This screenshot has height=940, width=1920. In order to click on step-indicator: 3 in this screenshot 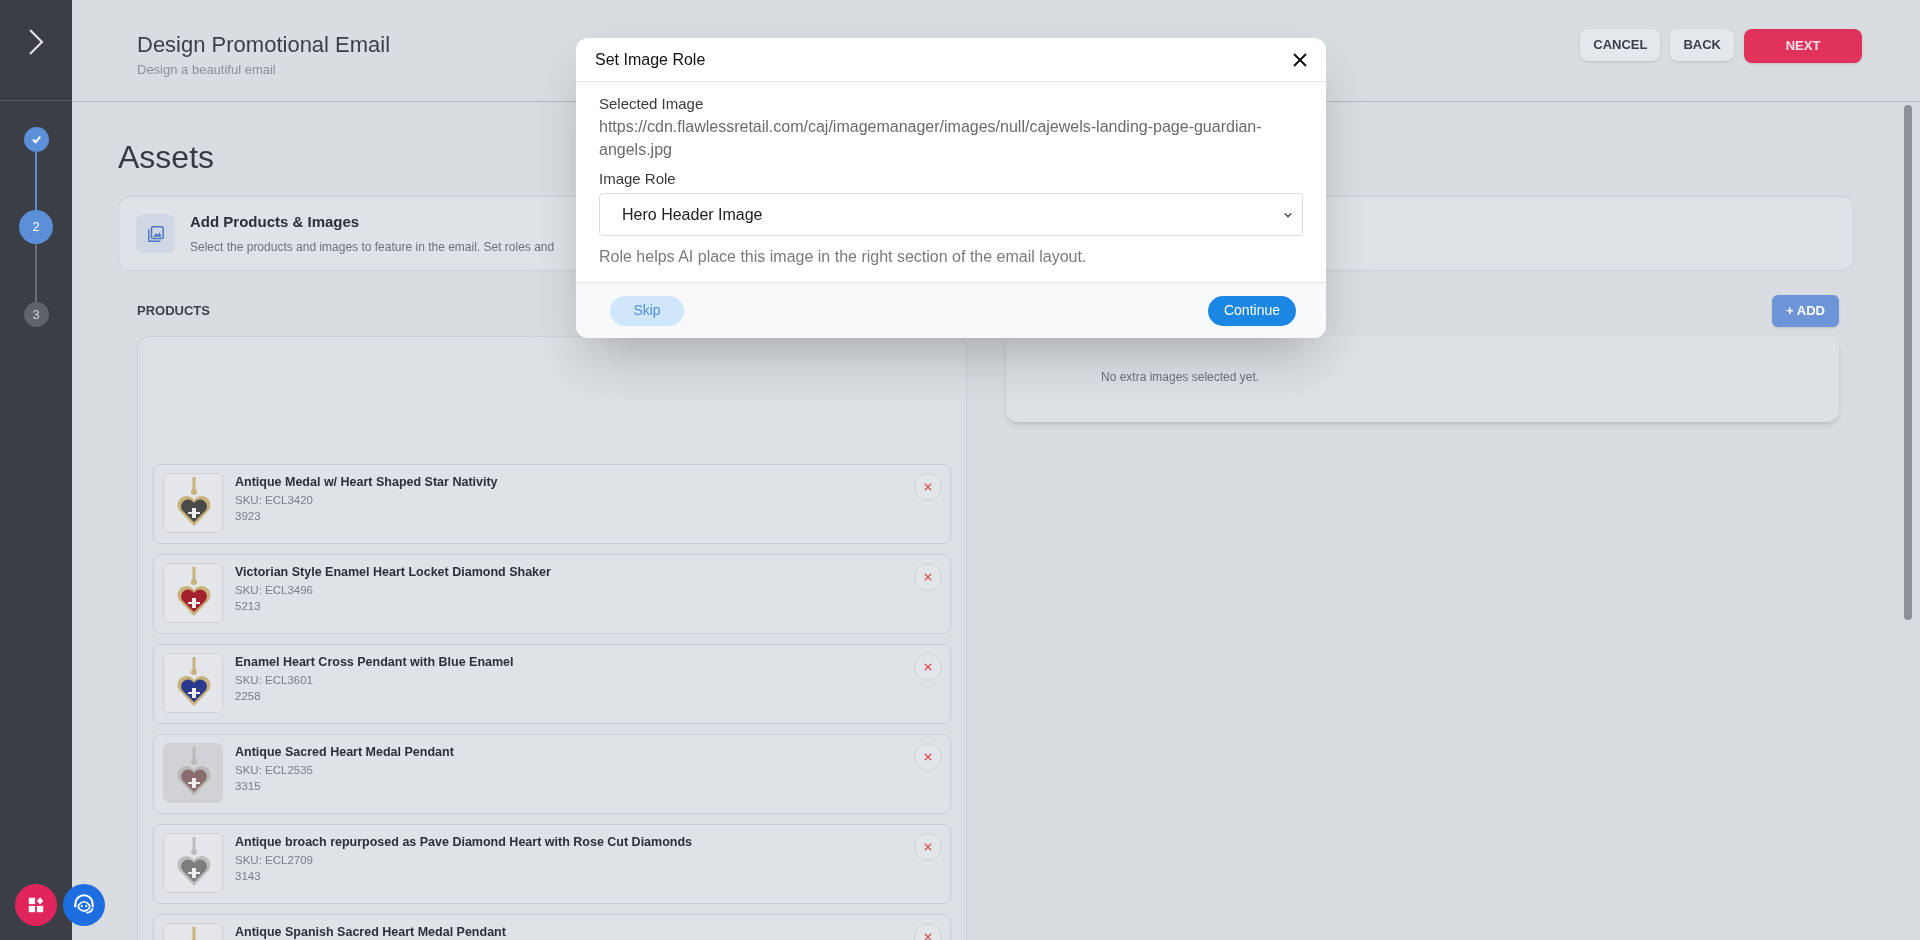, I will do `click(36, 314)`.